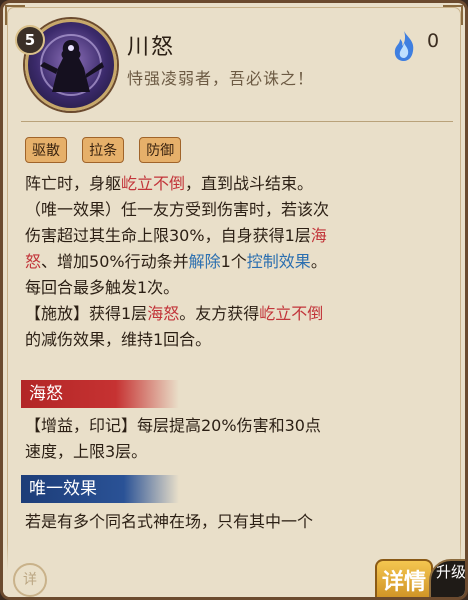 The width and height of the screenshot is (468, 600). What do you see at coordinates (237, 121) in the screenshot?
I see `header-divider` at bounding box center [237, 121].